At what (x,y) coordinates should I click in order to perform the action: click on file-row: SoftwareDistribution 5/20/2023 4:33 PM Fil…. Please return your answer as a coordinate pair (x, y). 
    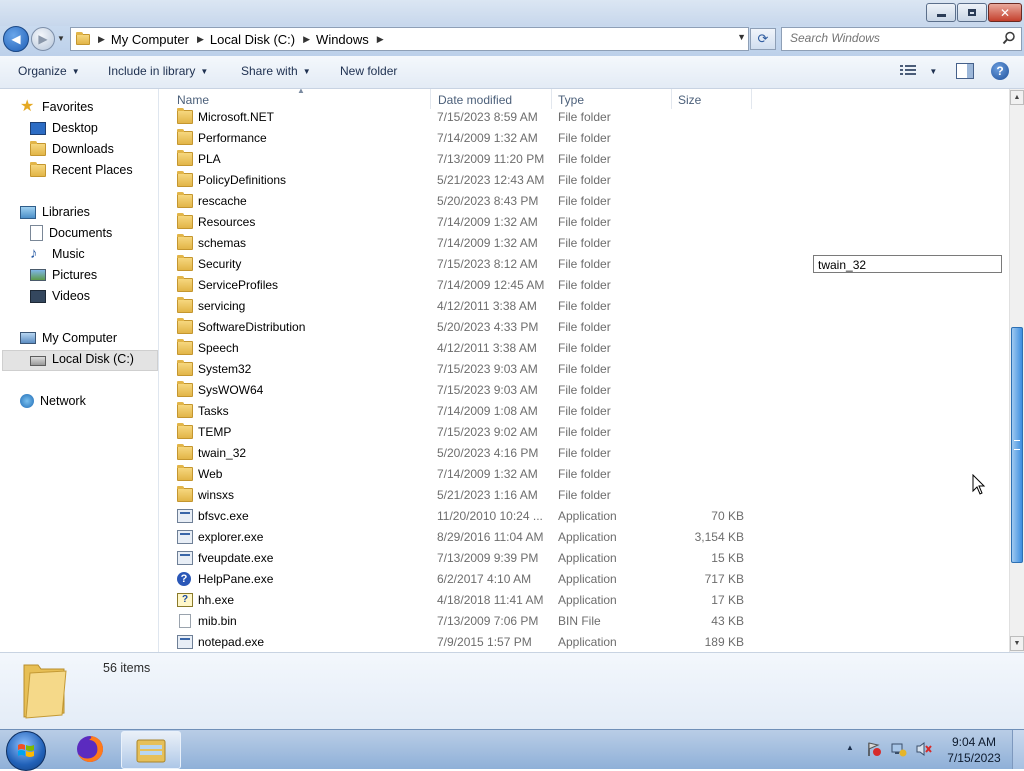
    Looking at the image, I should click on (584, 327).